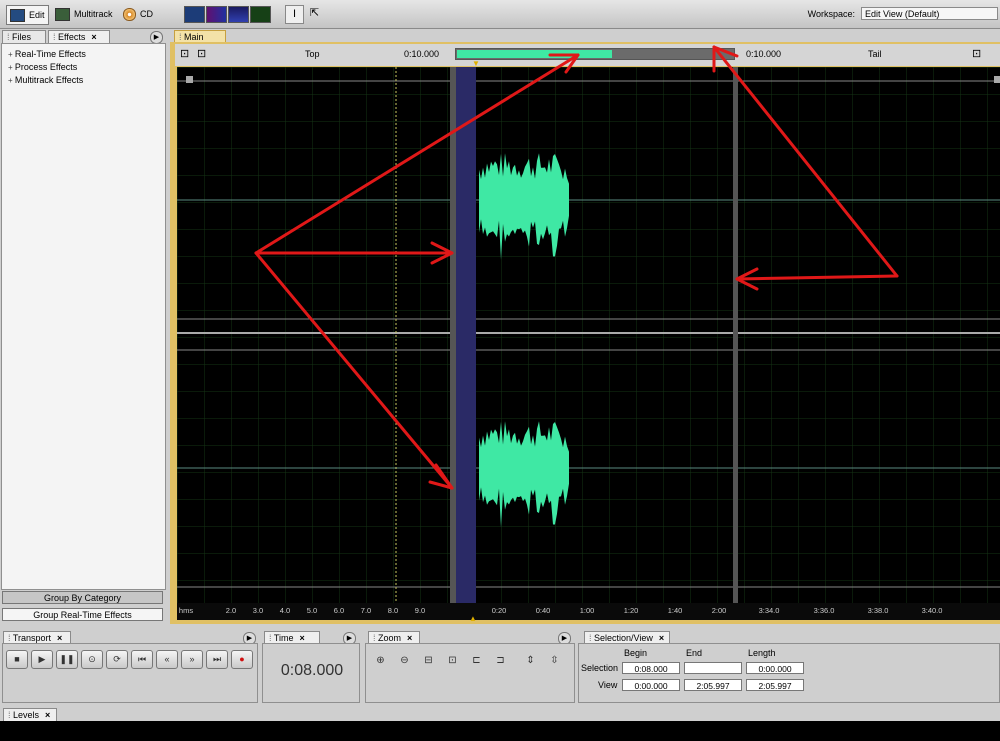 This screenshot has width=1000, height=741. I want to click on ruler-tick: 8.0, so click(393, 610).